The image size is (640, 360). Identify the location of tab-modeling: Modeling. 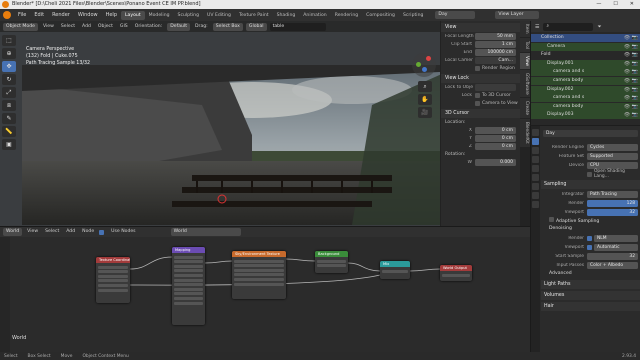
(159, 15).